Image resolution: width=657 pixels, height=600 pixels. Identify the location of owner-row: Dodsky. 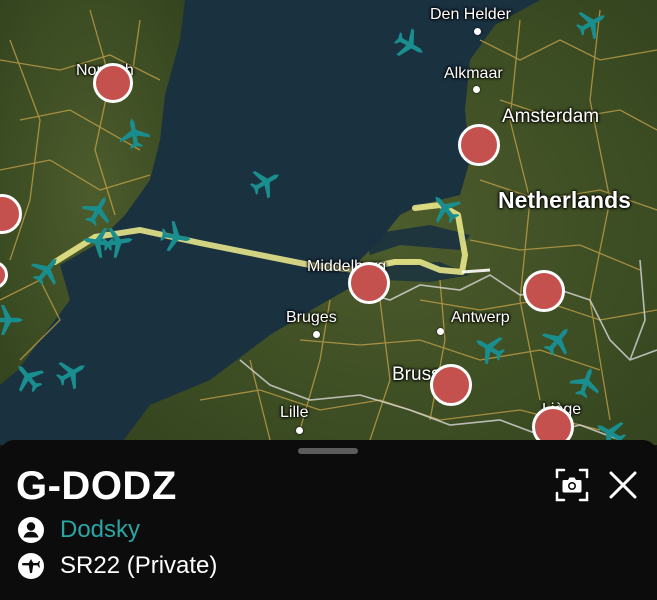
(78, 530).